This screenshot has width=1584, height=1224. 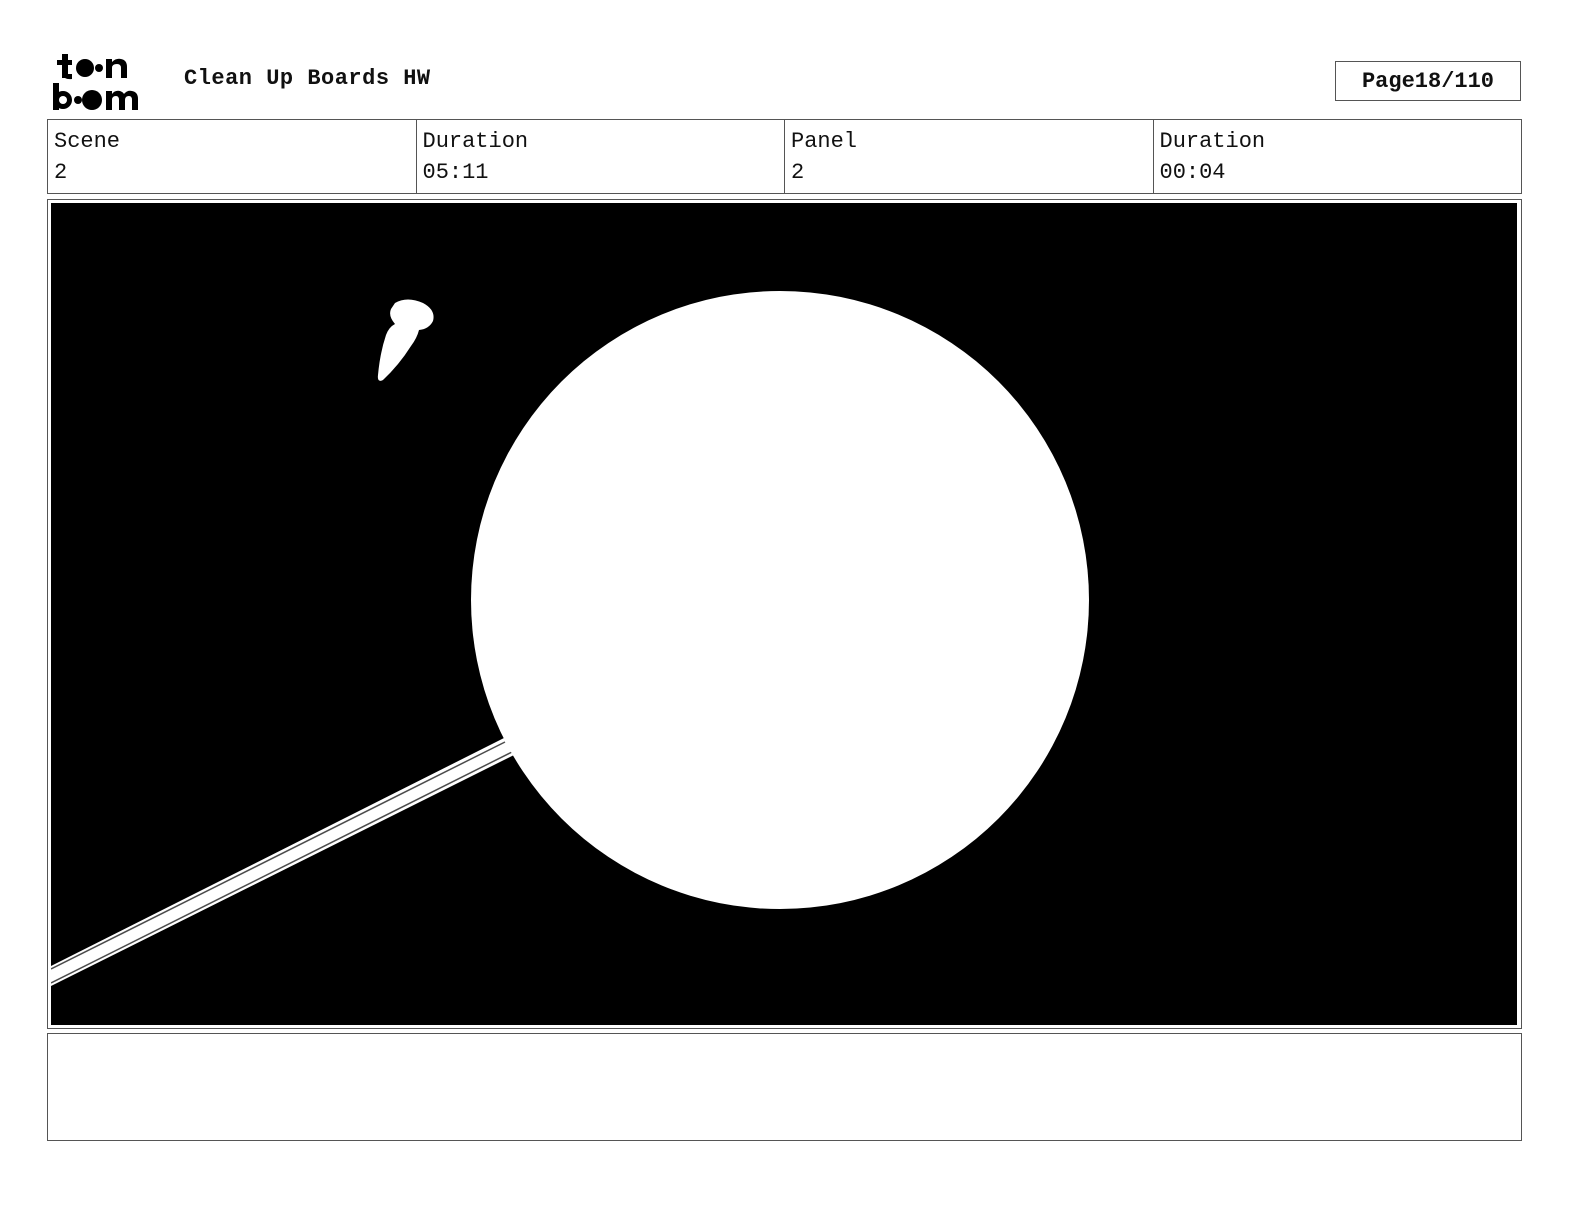 I want to click on panel-duration-value: 00:04, so click(x=1192, y=172).